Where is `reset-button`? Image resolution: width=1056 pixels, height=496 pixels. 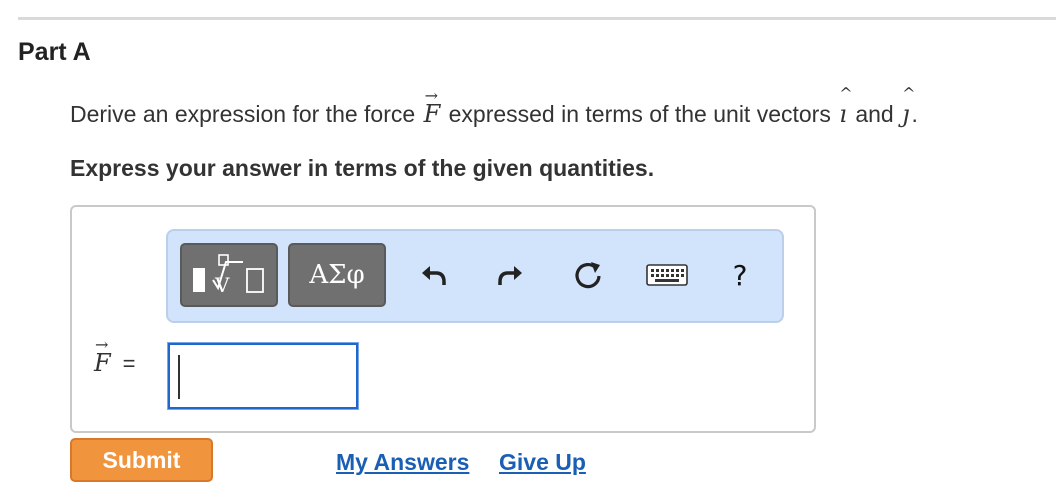
reset-button is located at coordinates (588, 275).